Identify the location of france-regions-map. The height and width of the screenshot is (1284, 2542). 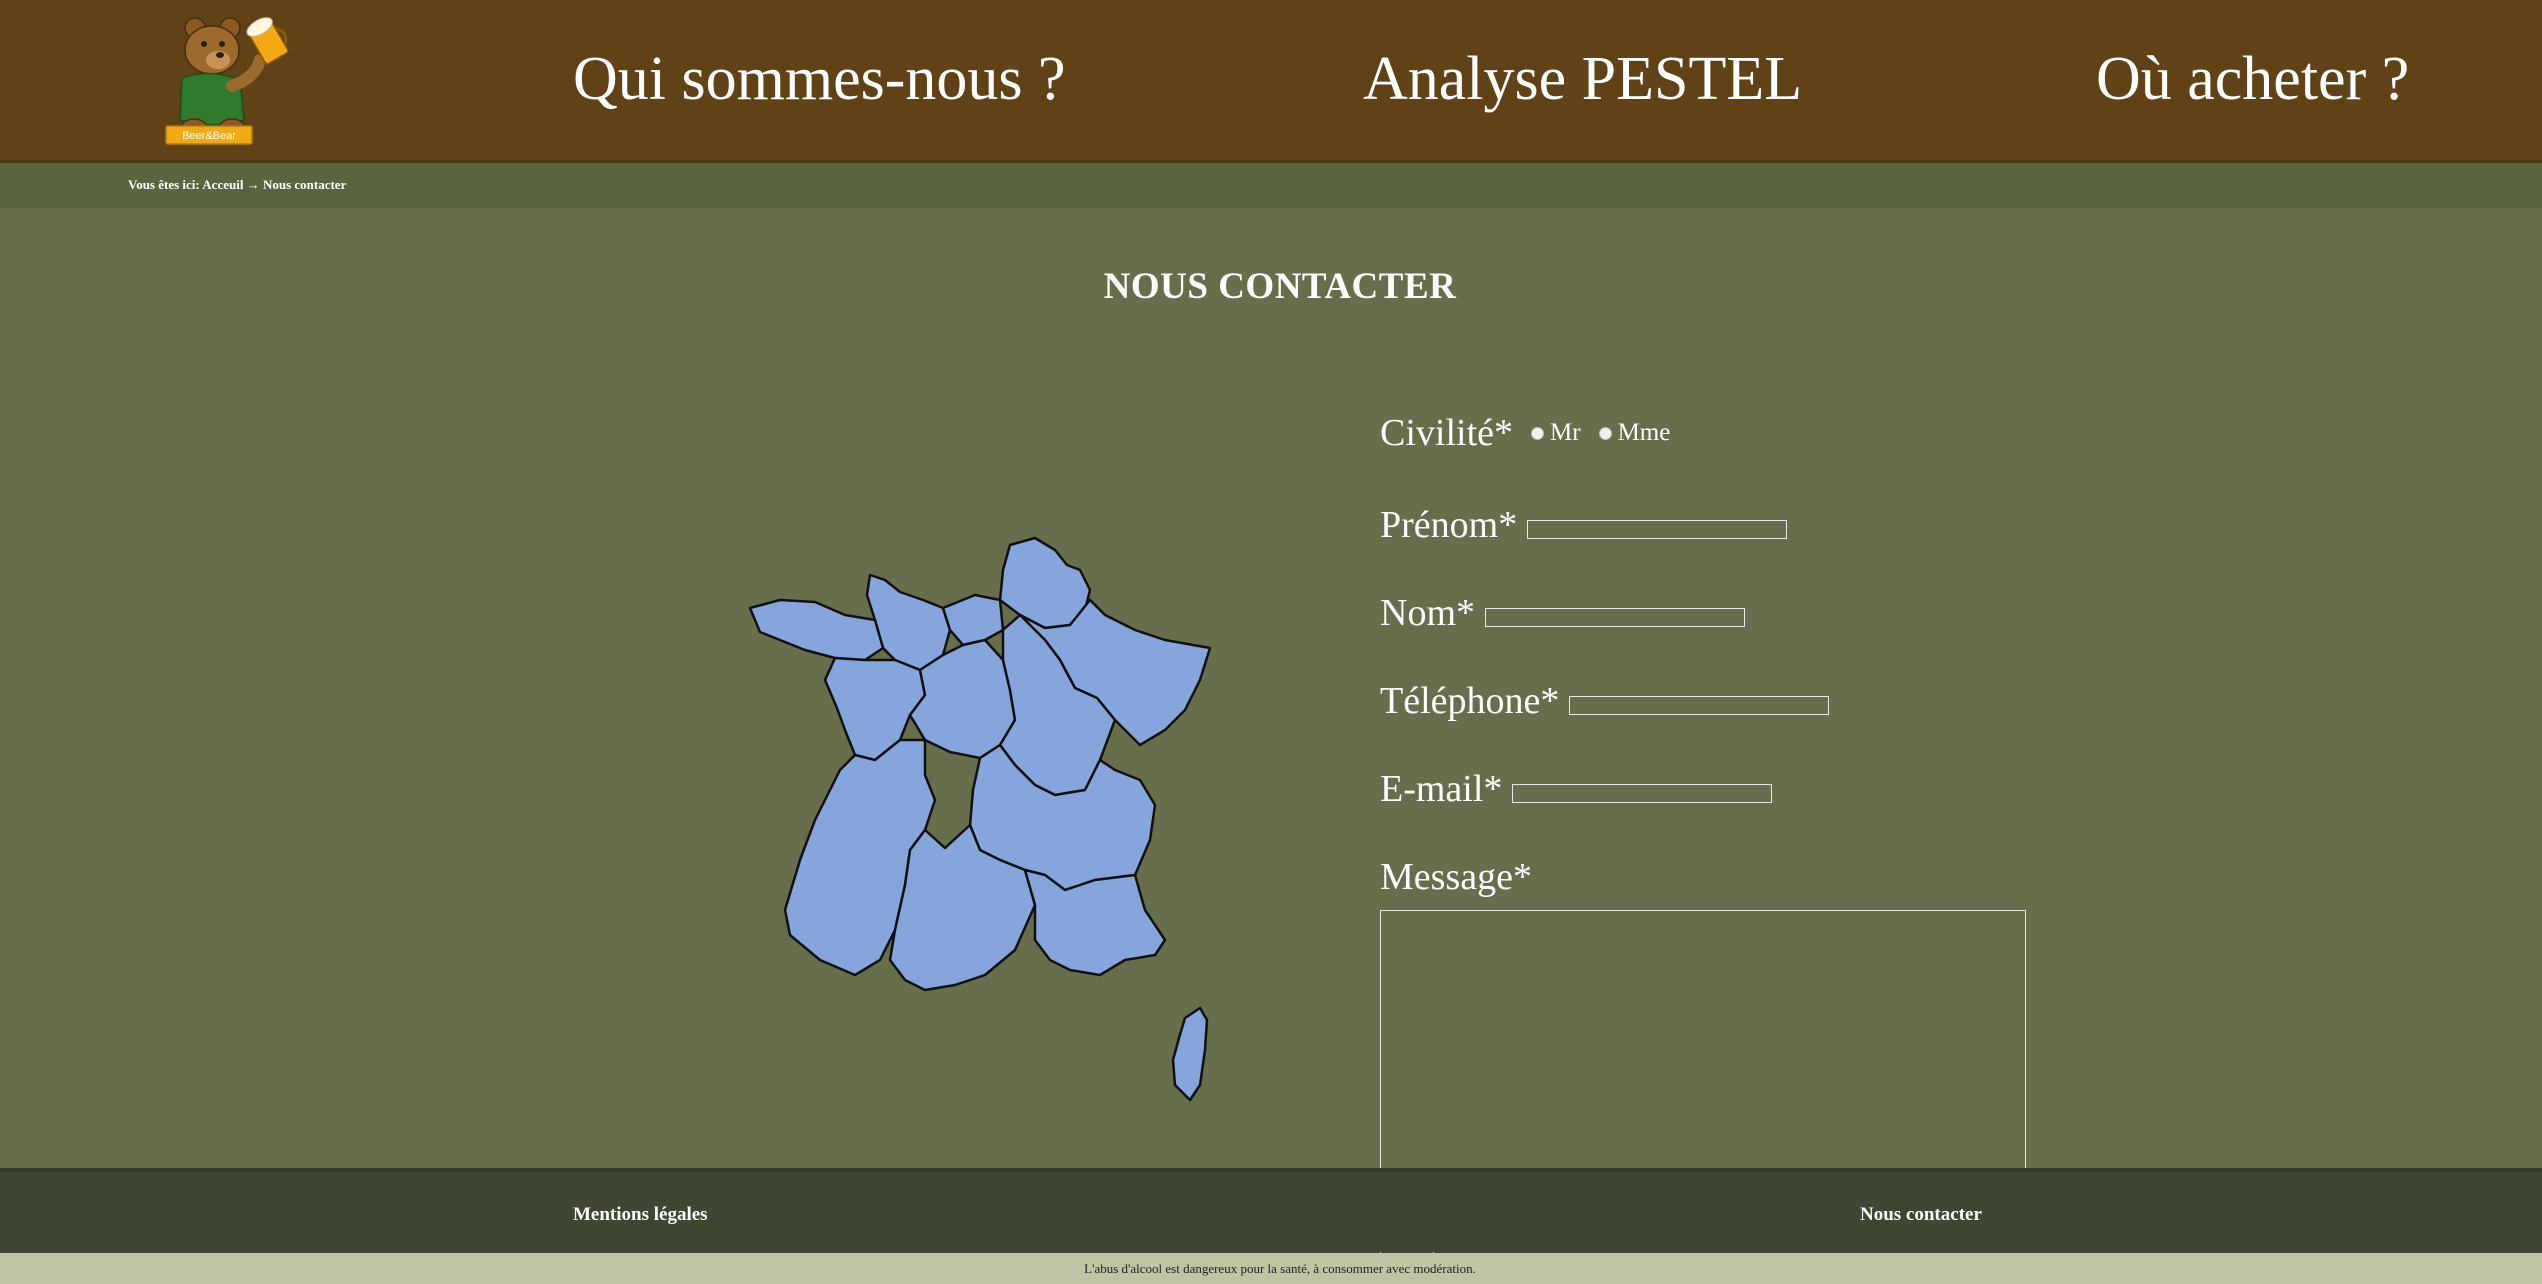
(985, 820).